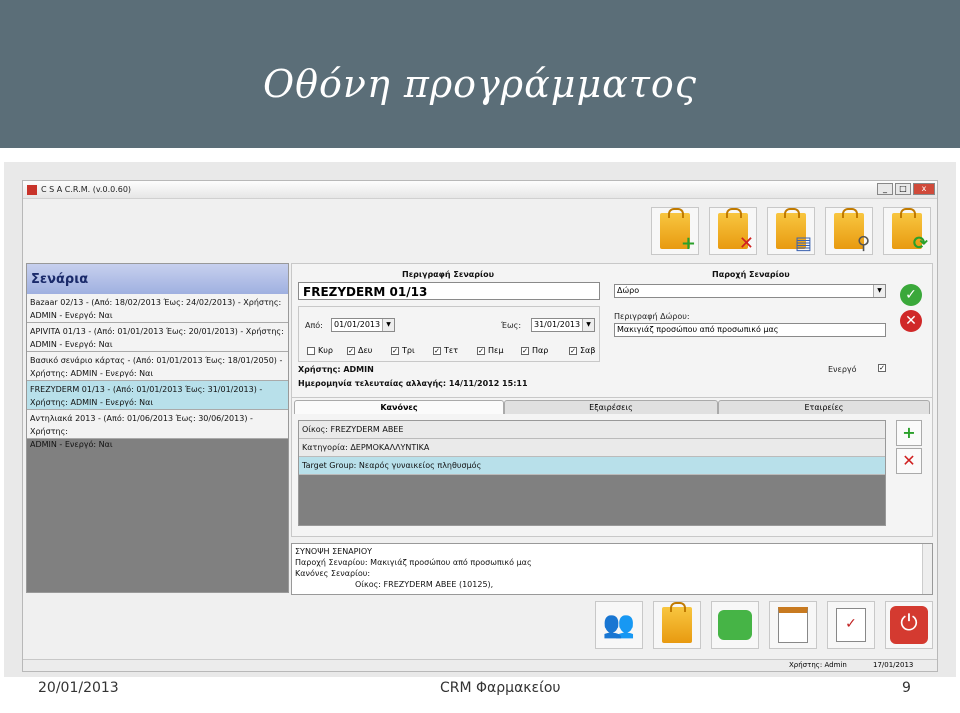 This screenshot has width=960, height=713. What do you see at coordinates (677, 622) in the screenshot?
I see `gift-bag-icon` at bounding box center [677, 622].